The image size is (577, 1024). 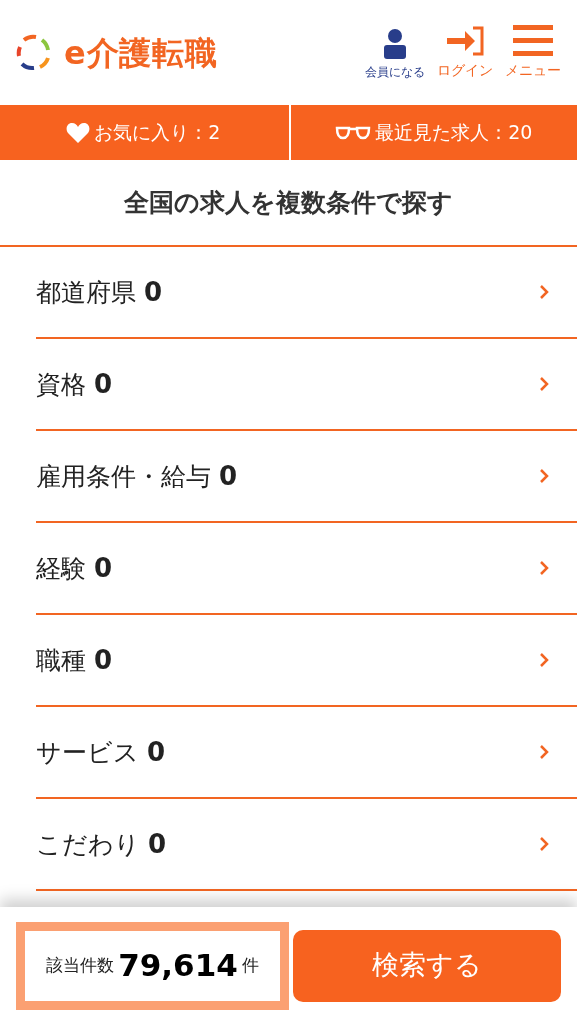 What do you see at coordinates (533, 40) in the screenshot?
I see `menu-icon` at bounding box center [533, 40].